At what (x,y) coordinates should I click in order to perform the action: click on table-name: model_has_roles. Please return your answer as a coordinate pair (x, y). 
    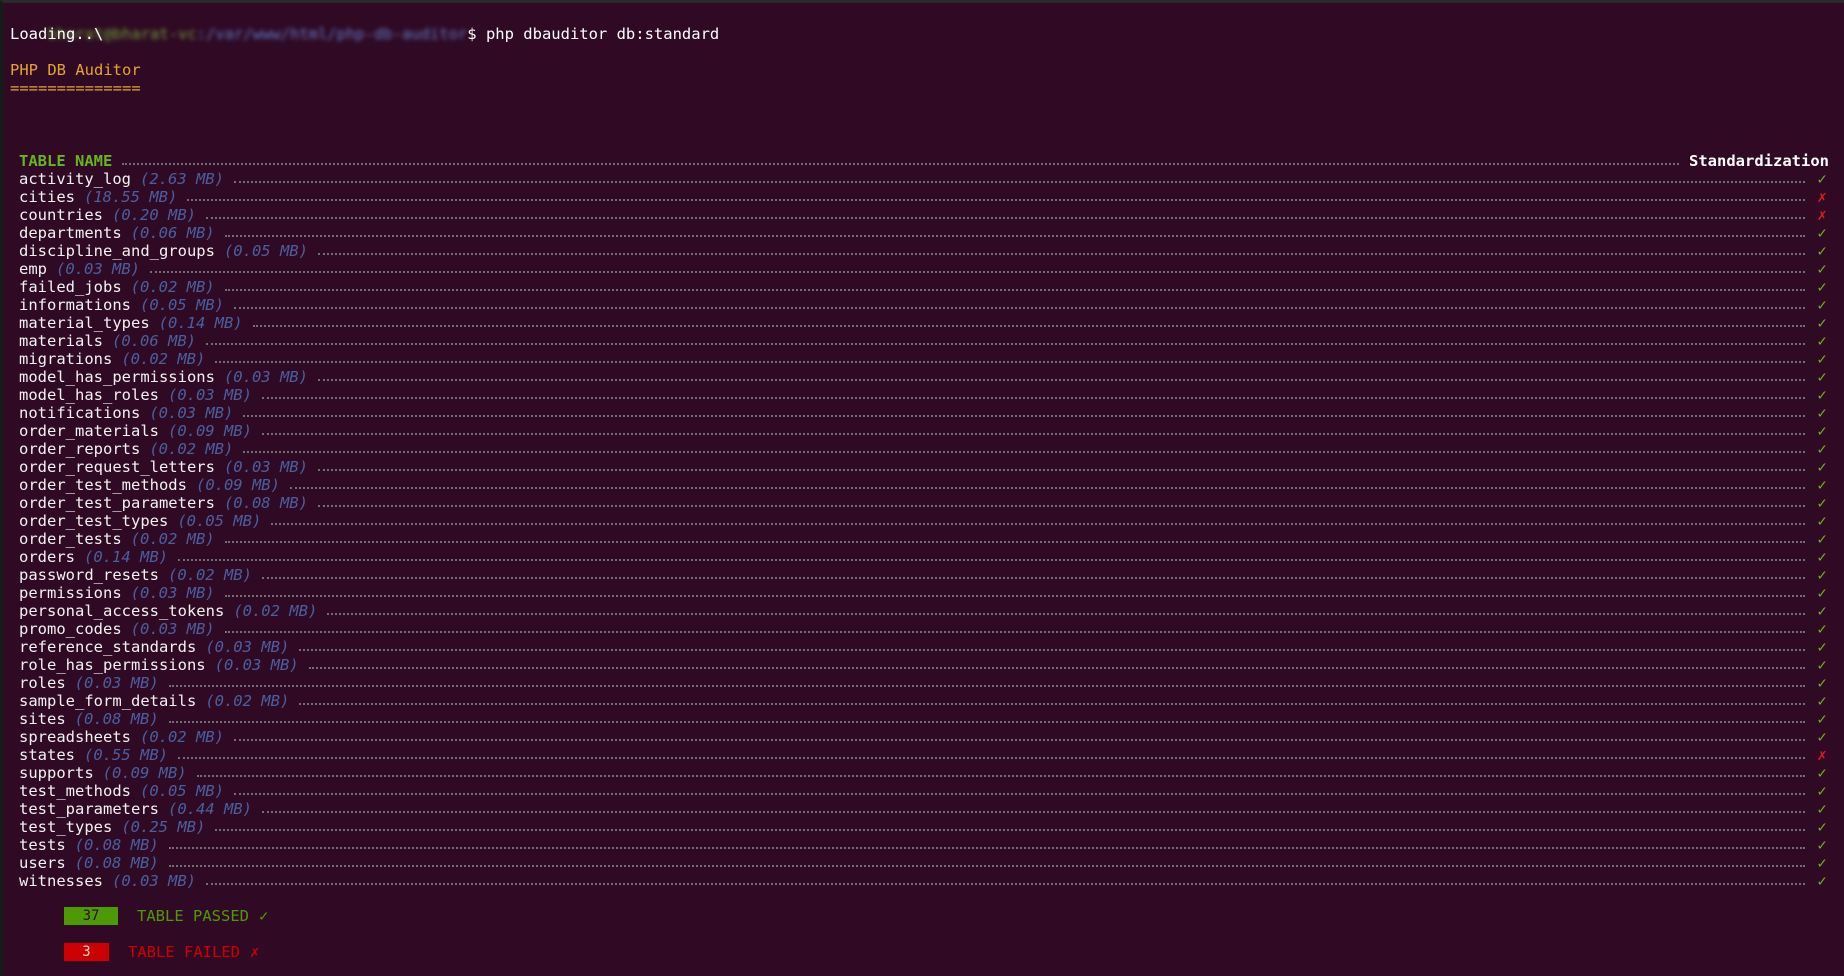
    Looking at the image, I should click on (89, 395).